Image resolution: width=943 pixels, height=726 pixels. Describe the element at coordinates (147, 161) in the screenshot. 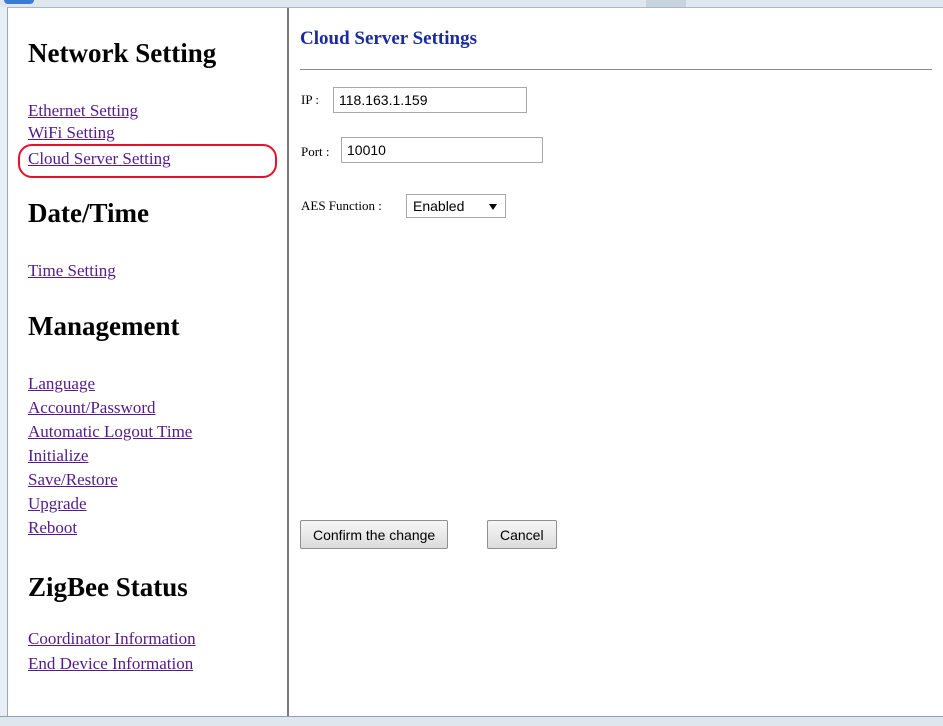

I see `highlight-annotation-oval` at that location.